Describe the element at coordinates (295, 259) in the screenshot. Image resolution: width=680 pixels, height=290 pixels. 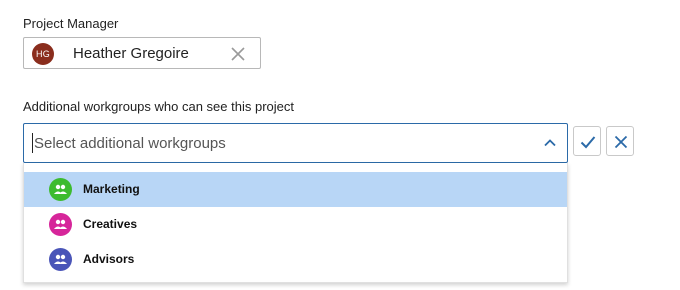
I see `option-advisors: Advisors` at that location.